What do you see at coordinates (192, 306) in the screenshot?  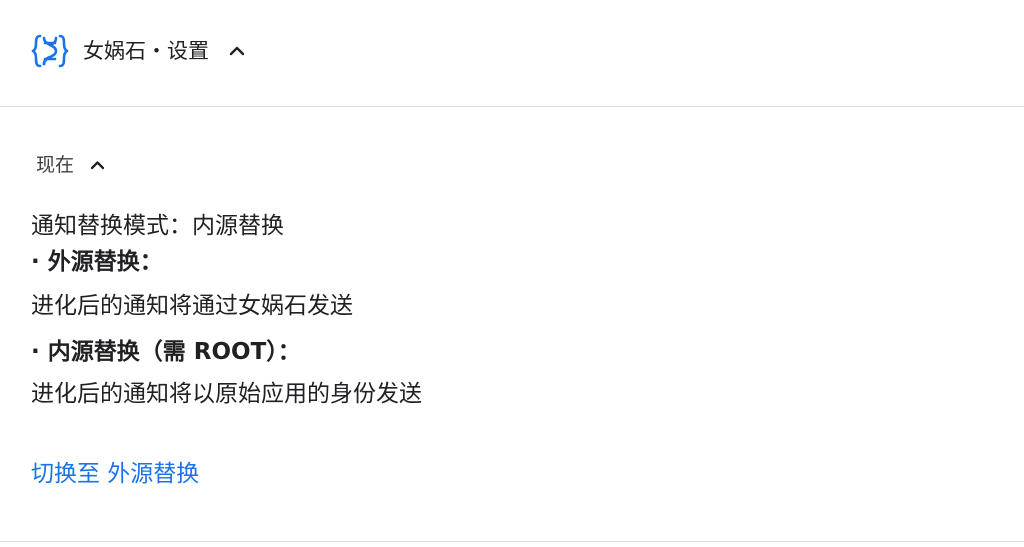 I see `outer-replace-description: 进化后的通知将通过女娲石发送` at bounding box center [192, 306].